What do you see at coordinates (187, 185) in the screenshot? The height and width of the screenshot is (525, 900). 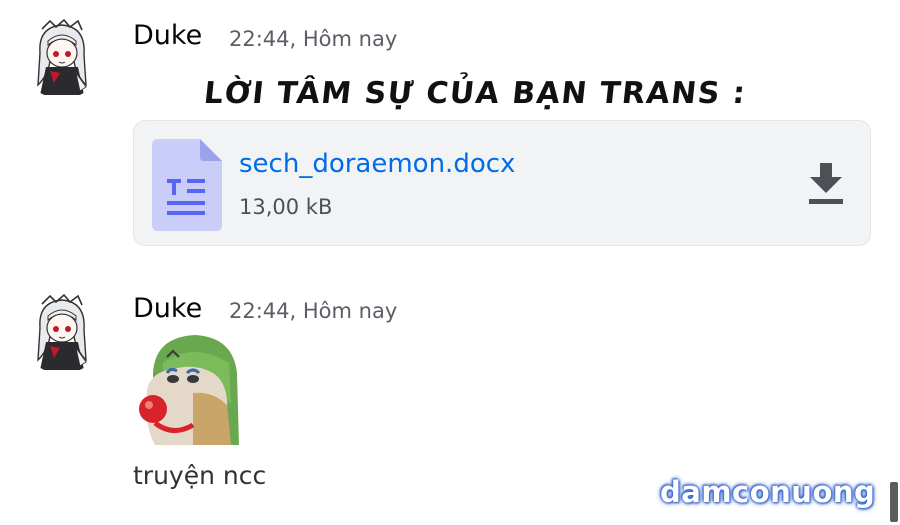 I see `document-icon` at bounding box center [187, 185].